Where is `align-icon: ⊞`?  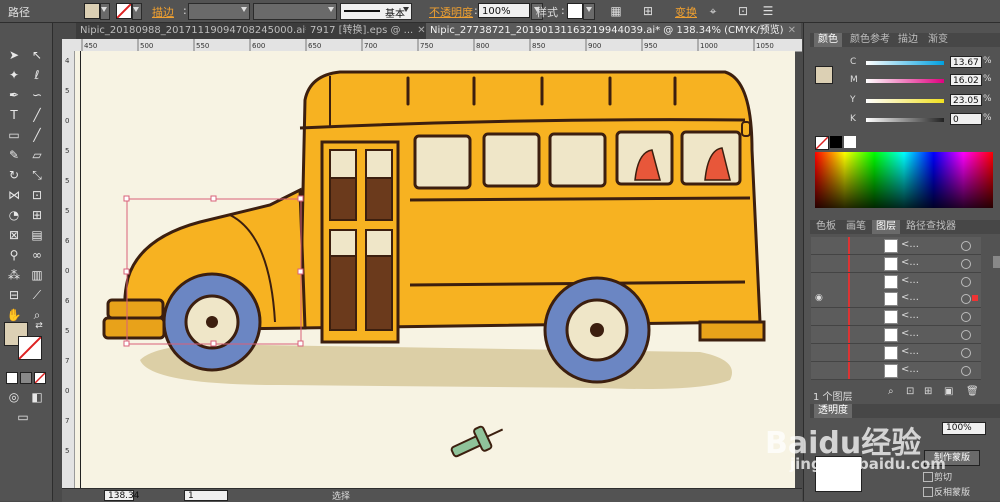
align-icon: ⊞ is located at coordinates (648, 11).